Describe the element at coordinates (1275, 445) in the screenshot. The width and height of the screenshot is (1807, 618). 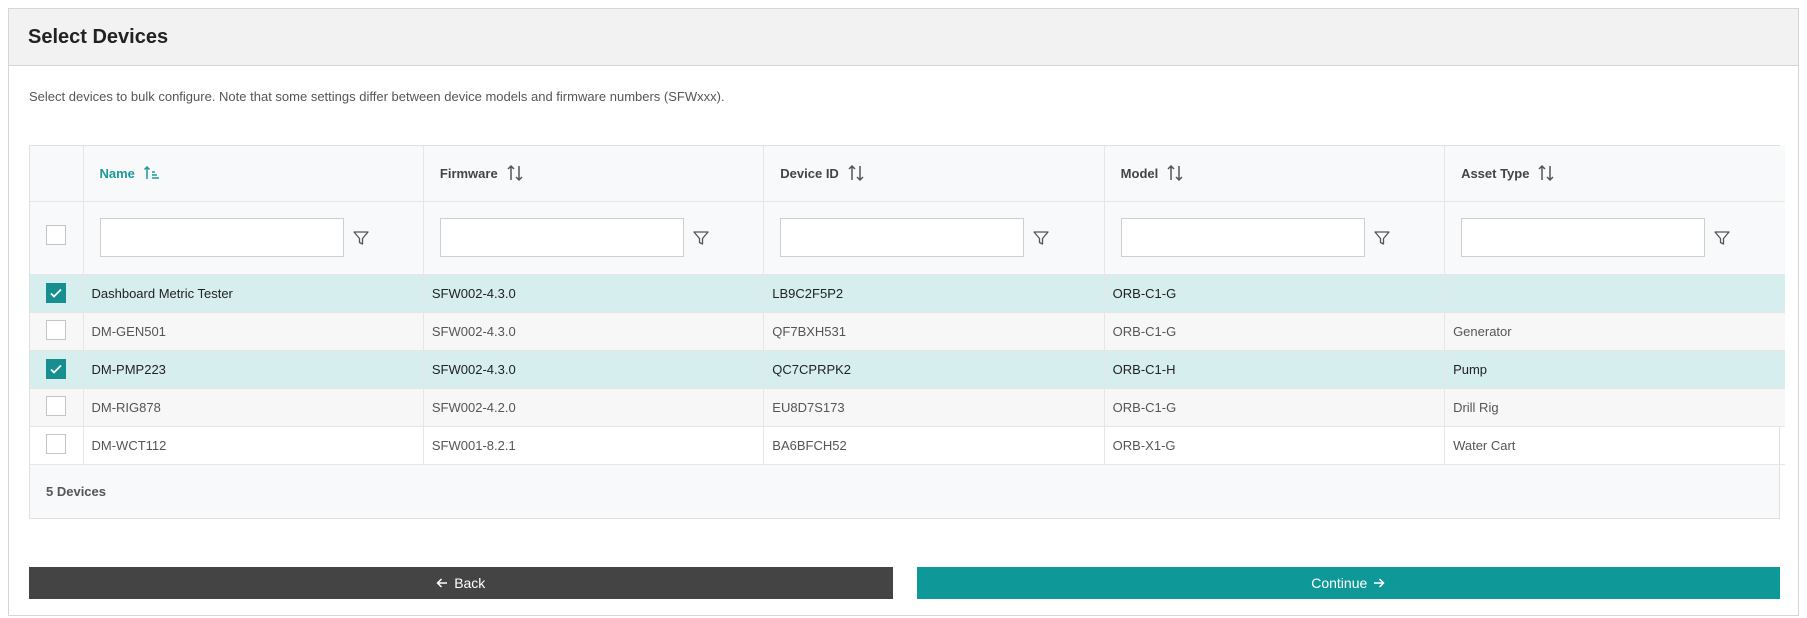
I see `cell-model: ORB-X1-G` at that location.